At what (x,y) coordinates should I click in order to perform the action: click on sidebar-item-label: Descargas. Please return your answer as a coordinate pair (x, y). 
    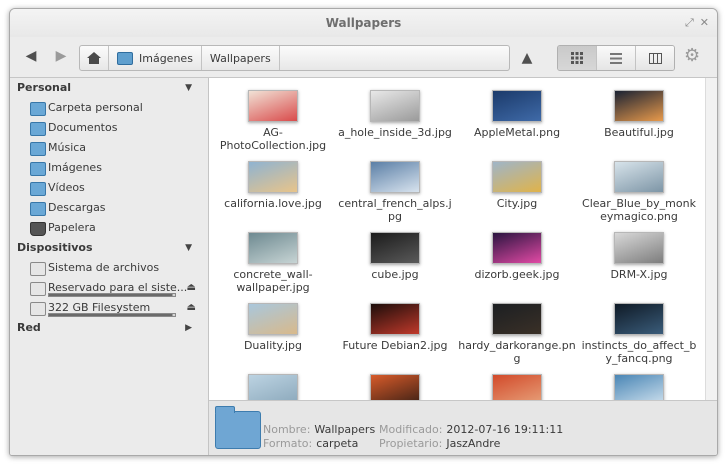
    Looking at the image, I should click on (77, 207).